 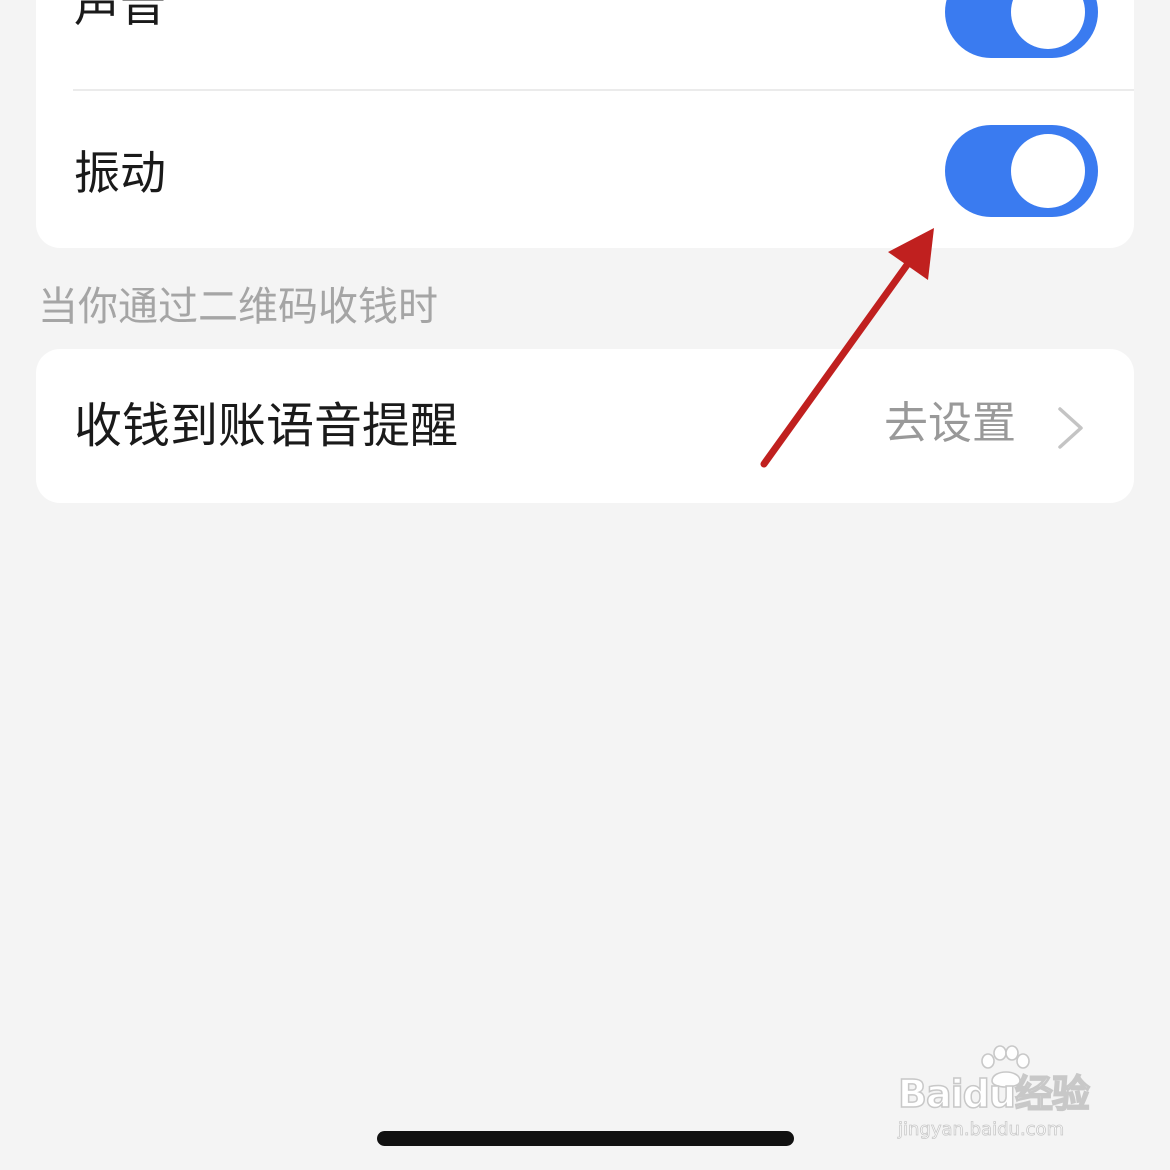 I want to click on sound-label: 声音, so click(x=120, y=16).